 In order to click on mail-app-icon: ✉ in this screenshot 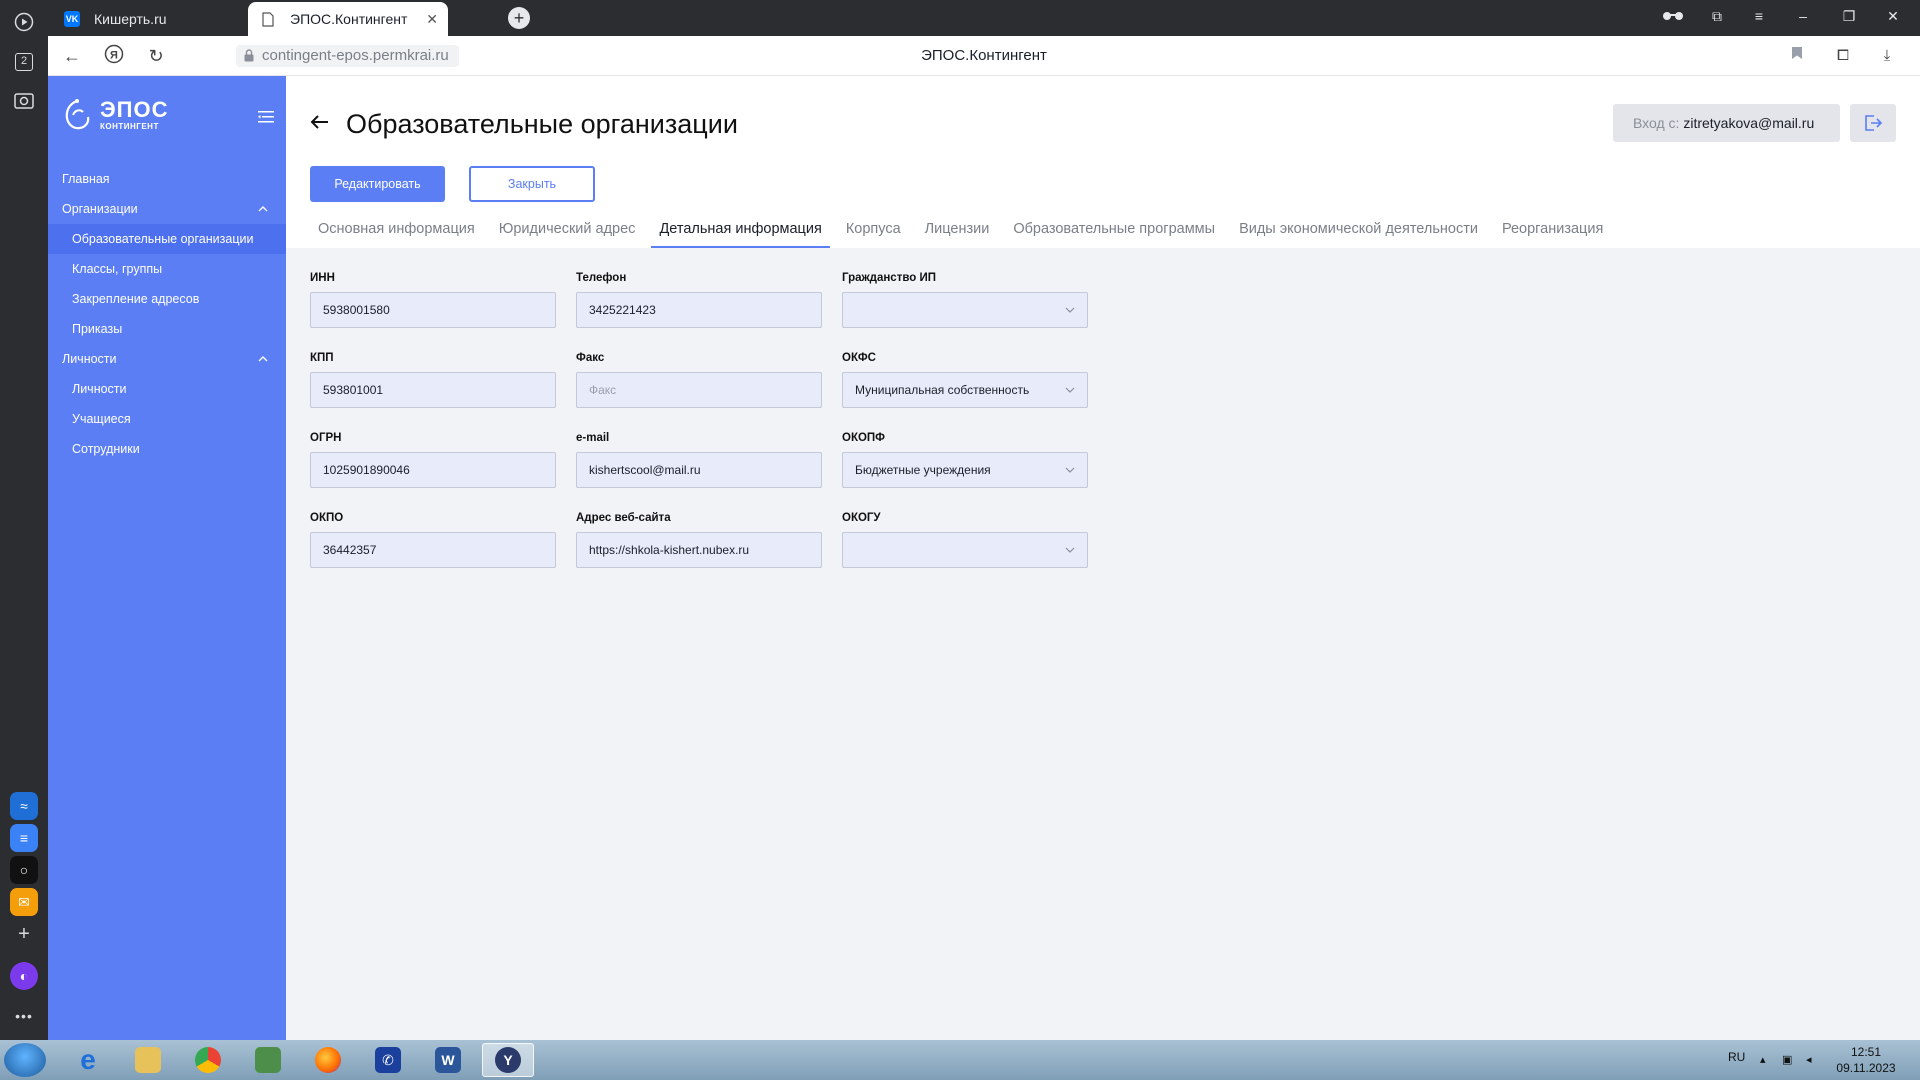, I will do `click(24, 902)`.